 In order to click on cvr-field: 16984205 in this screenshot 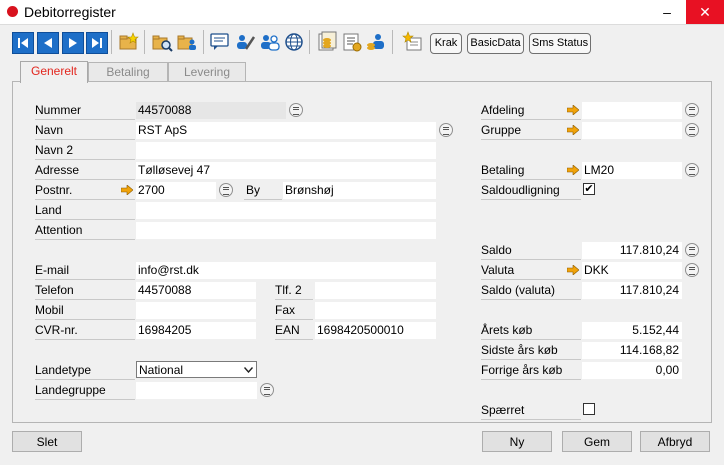, I will do `click(196, 330)`.